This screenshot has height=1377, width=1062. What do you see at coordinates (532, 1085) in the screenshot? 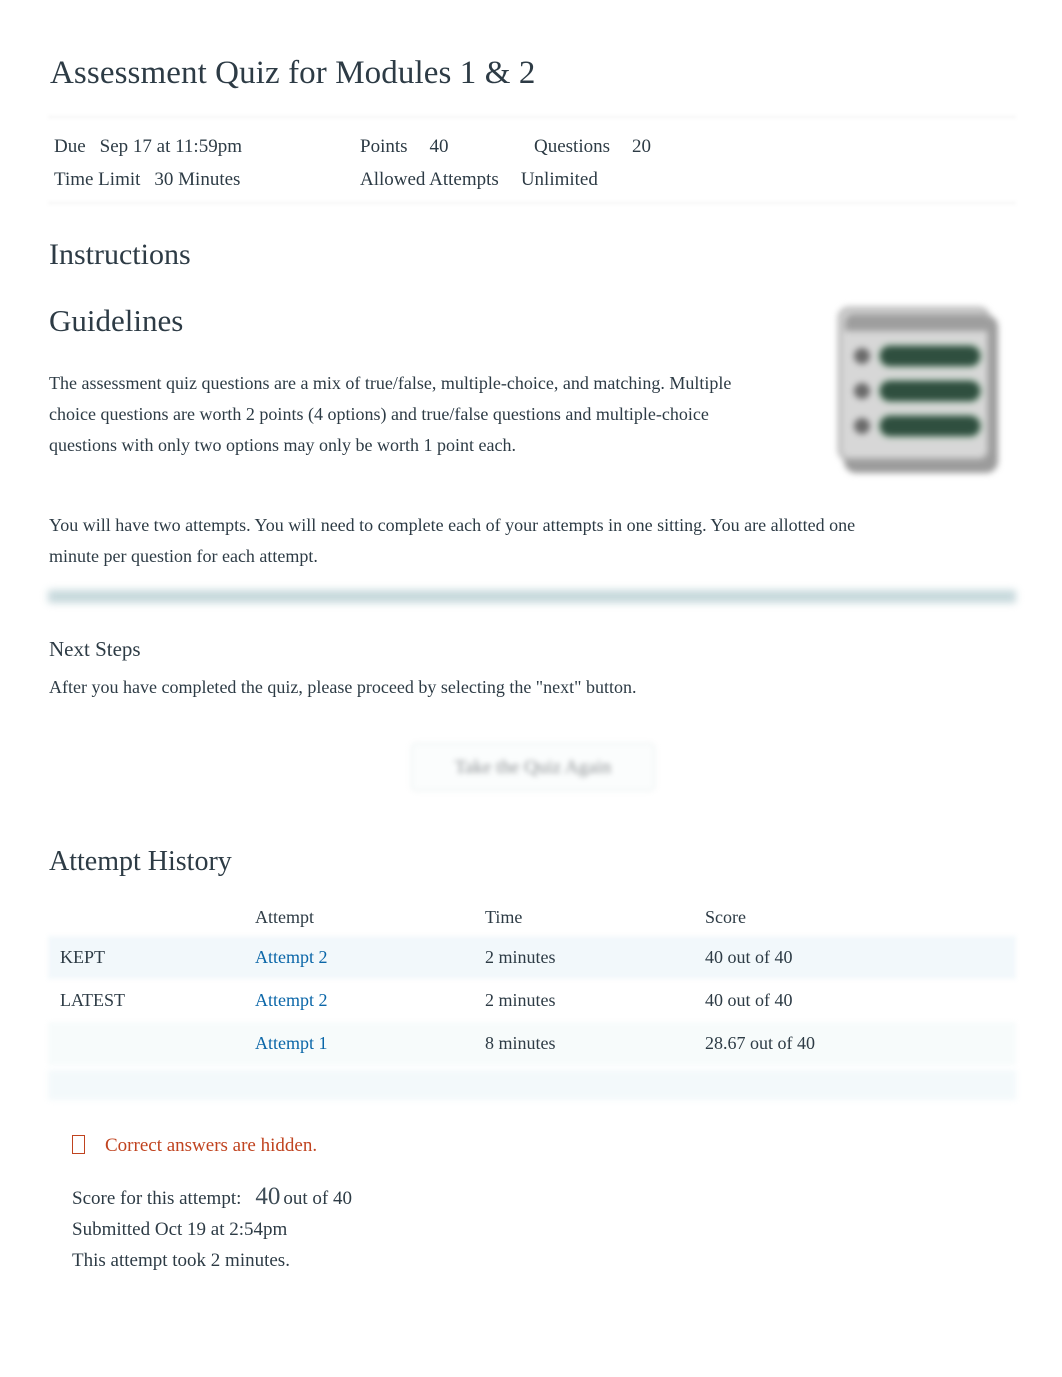
I see `attempt-history-footer` at bounding box center [532, 1085].